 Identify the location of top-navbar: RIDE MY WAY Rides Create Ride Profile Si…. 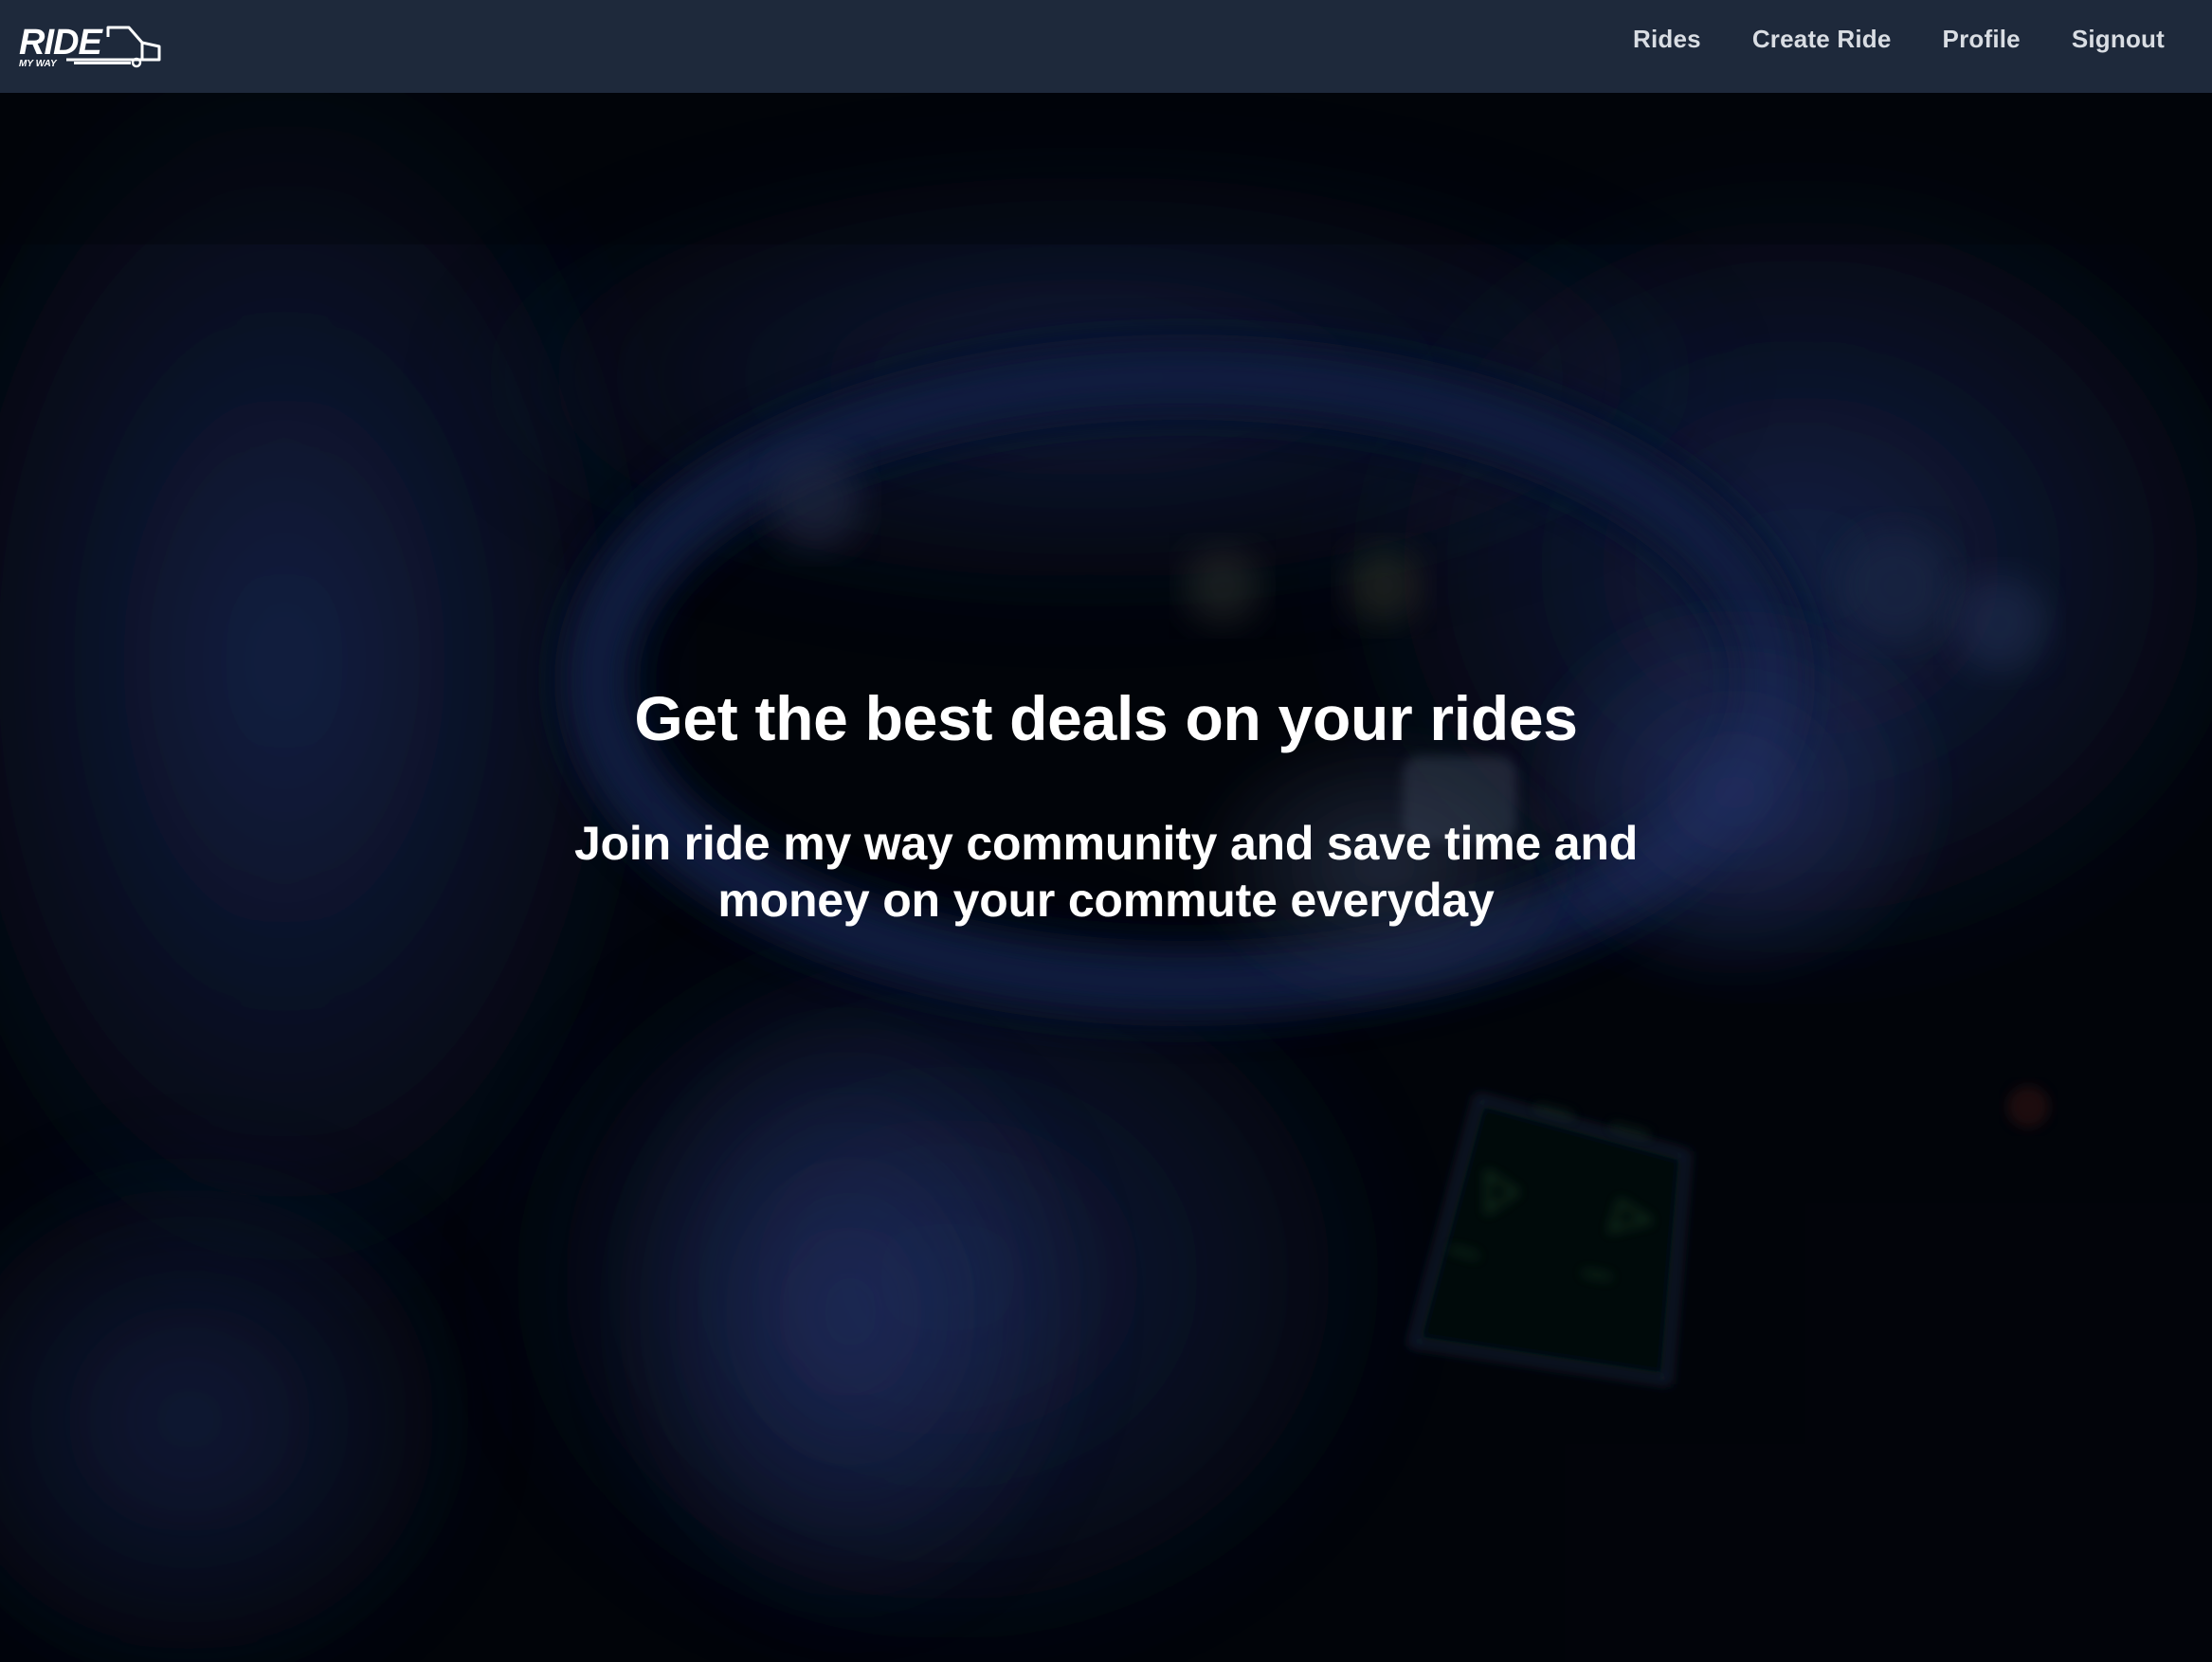
(1106, 46).